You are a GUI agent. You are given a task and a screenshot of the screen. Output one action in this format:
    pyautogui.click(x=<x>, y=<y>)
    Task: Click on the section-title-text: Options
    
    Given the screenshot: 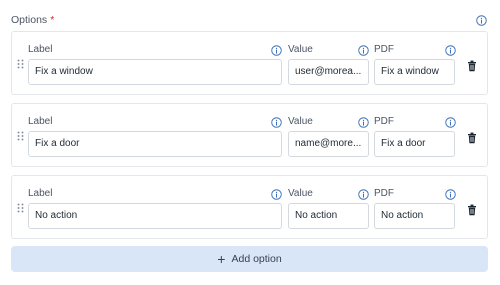 What is the action you would take?
    pyautogui.click(x=29, y=20)
    